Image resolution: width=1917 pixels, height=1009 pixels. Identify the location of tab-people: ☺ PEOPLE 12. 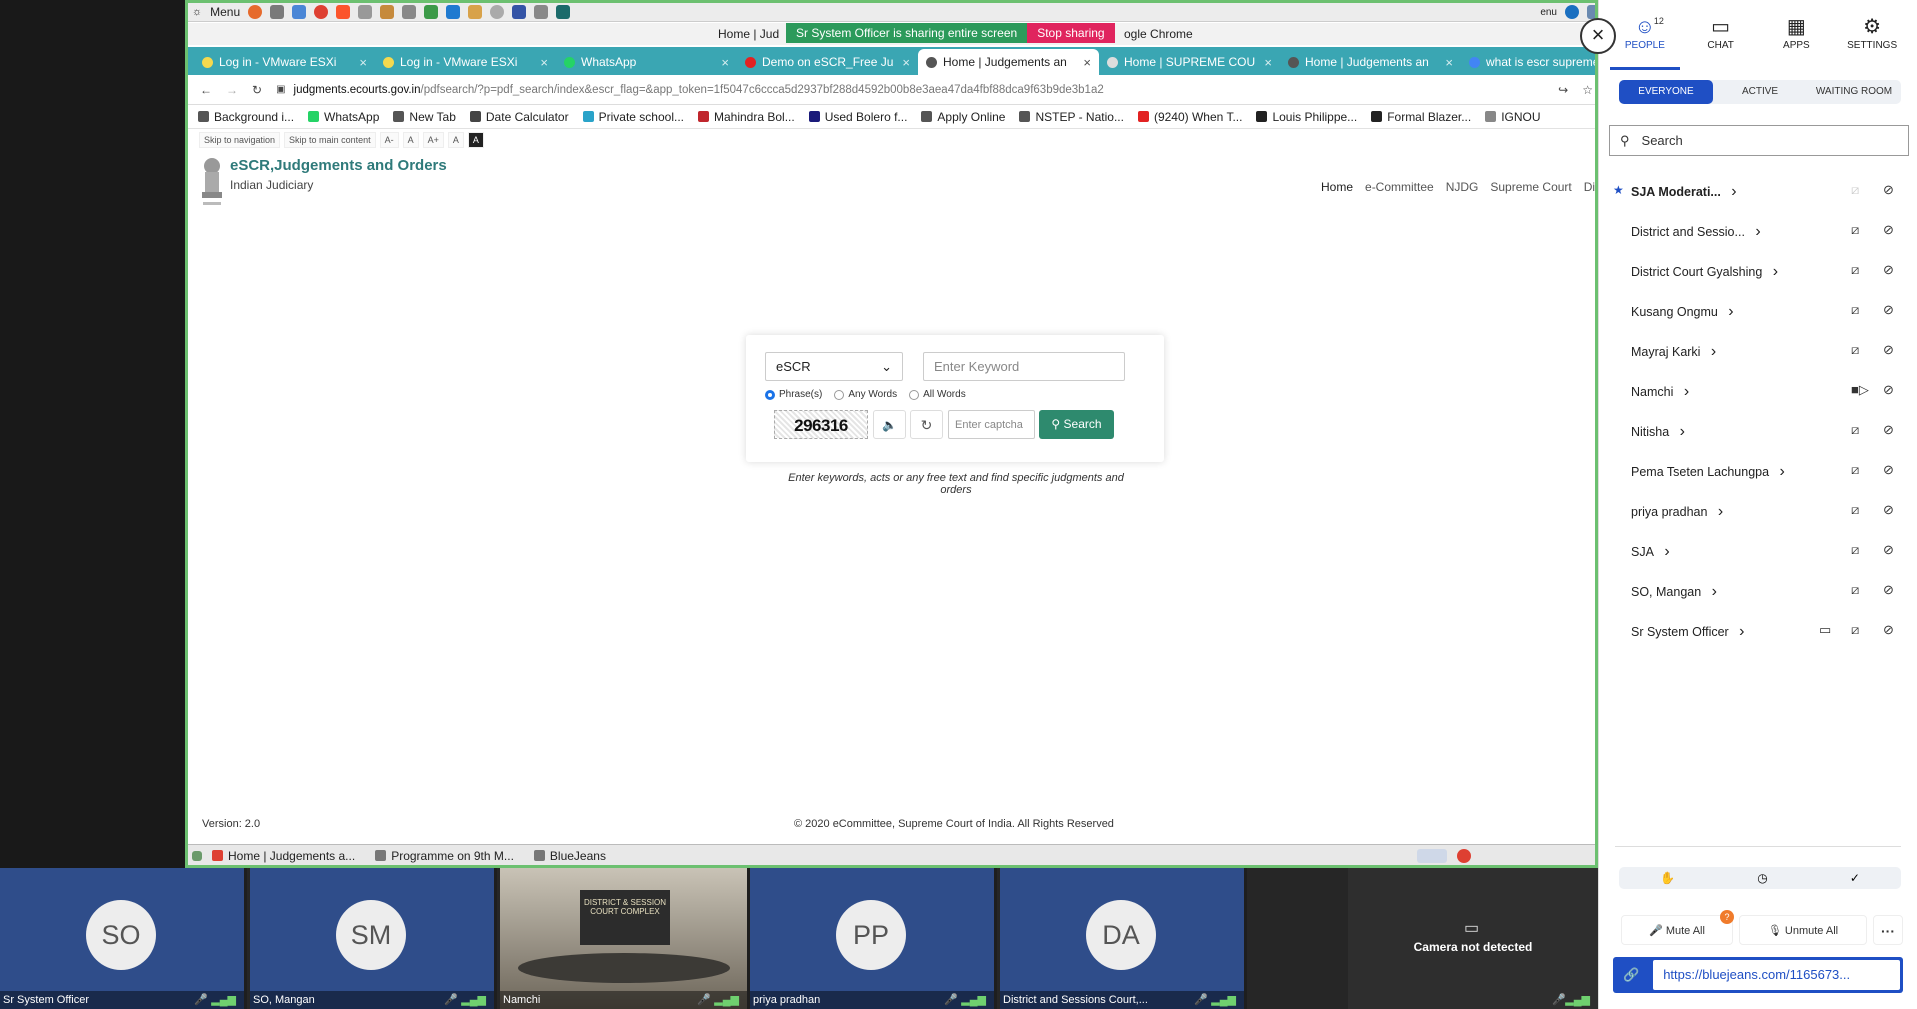
(1644, 42).